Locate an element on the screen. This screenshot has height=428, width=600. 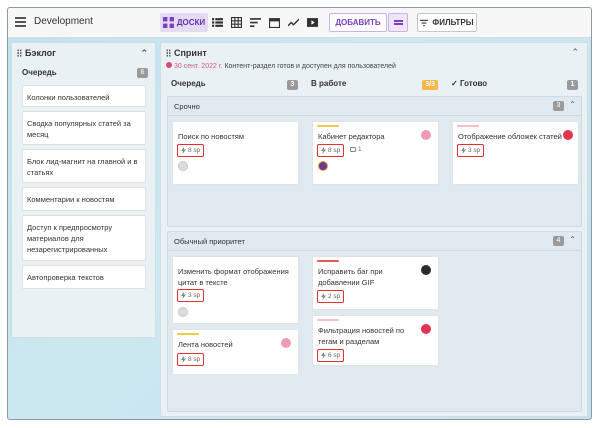
boards-icon is located at coordinates (168, 22).